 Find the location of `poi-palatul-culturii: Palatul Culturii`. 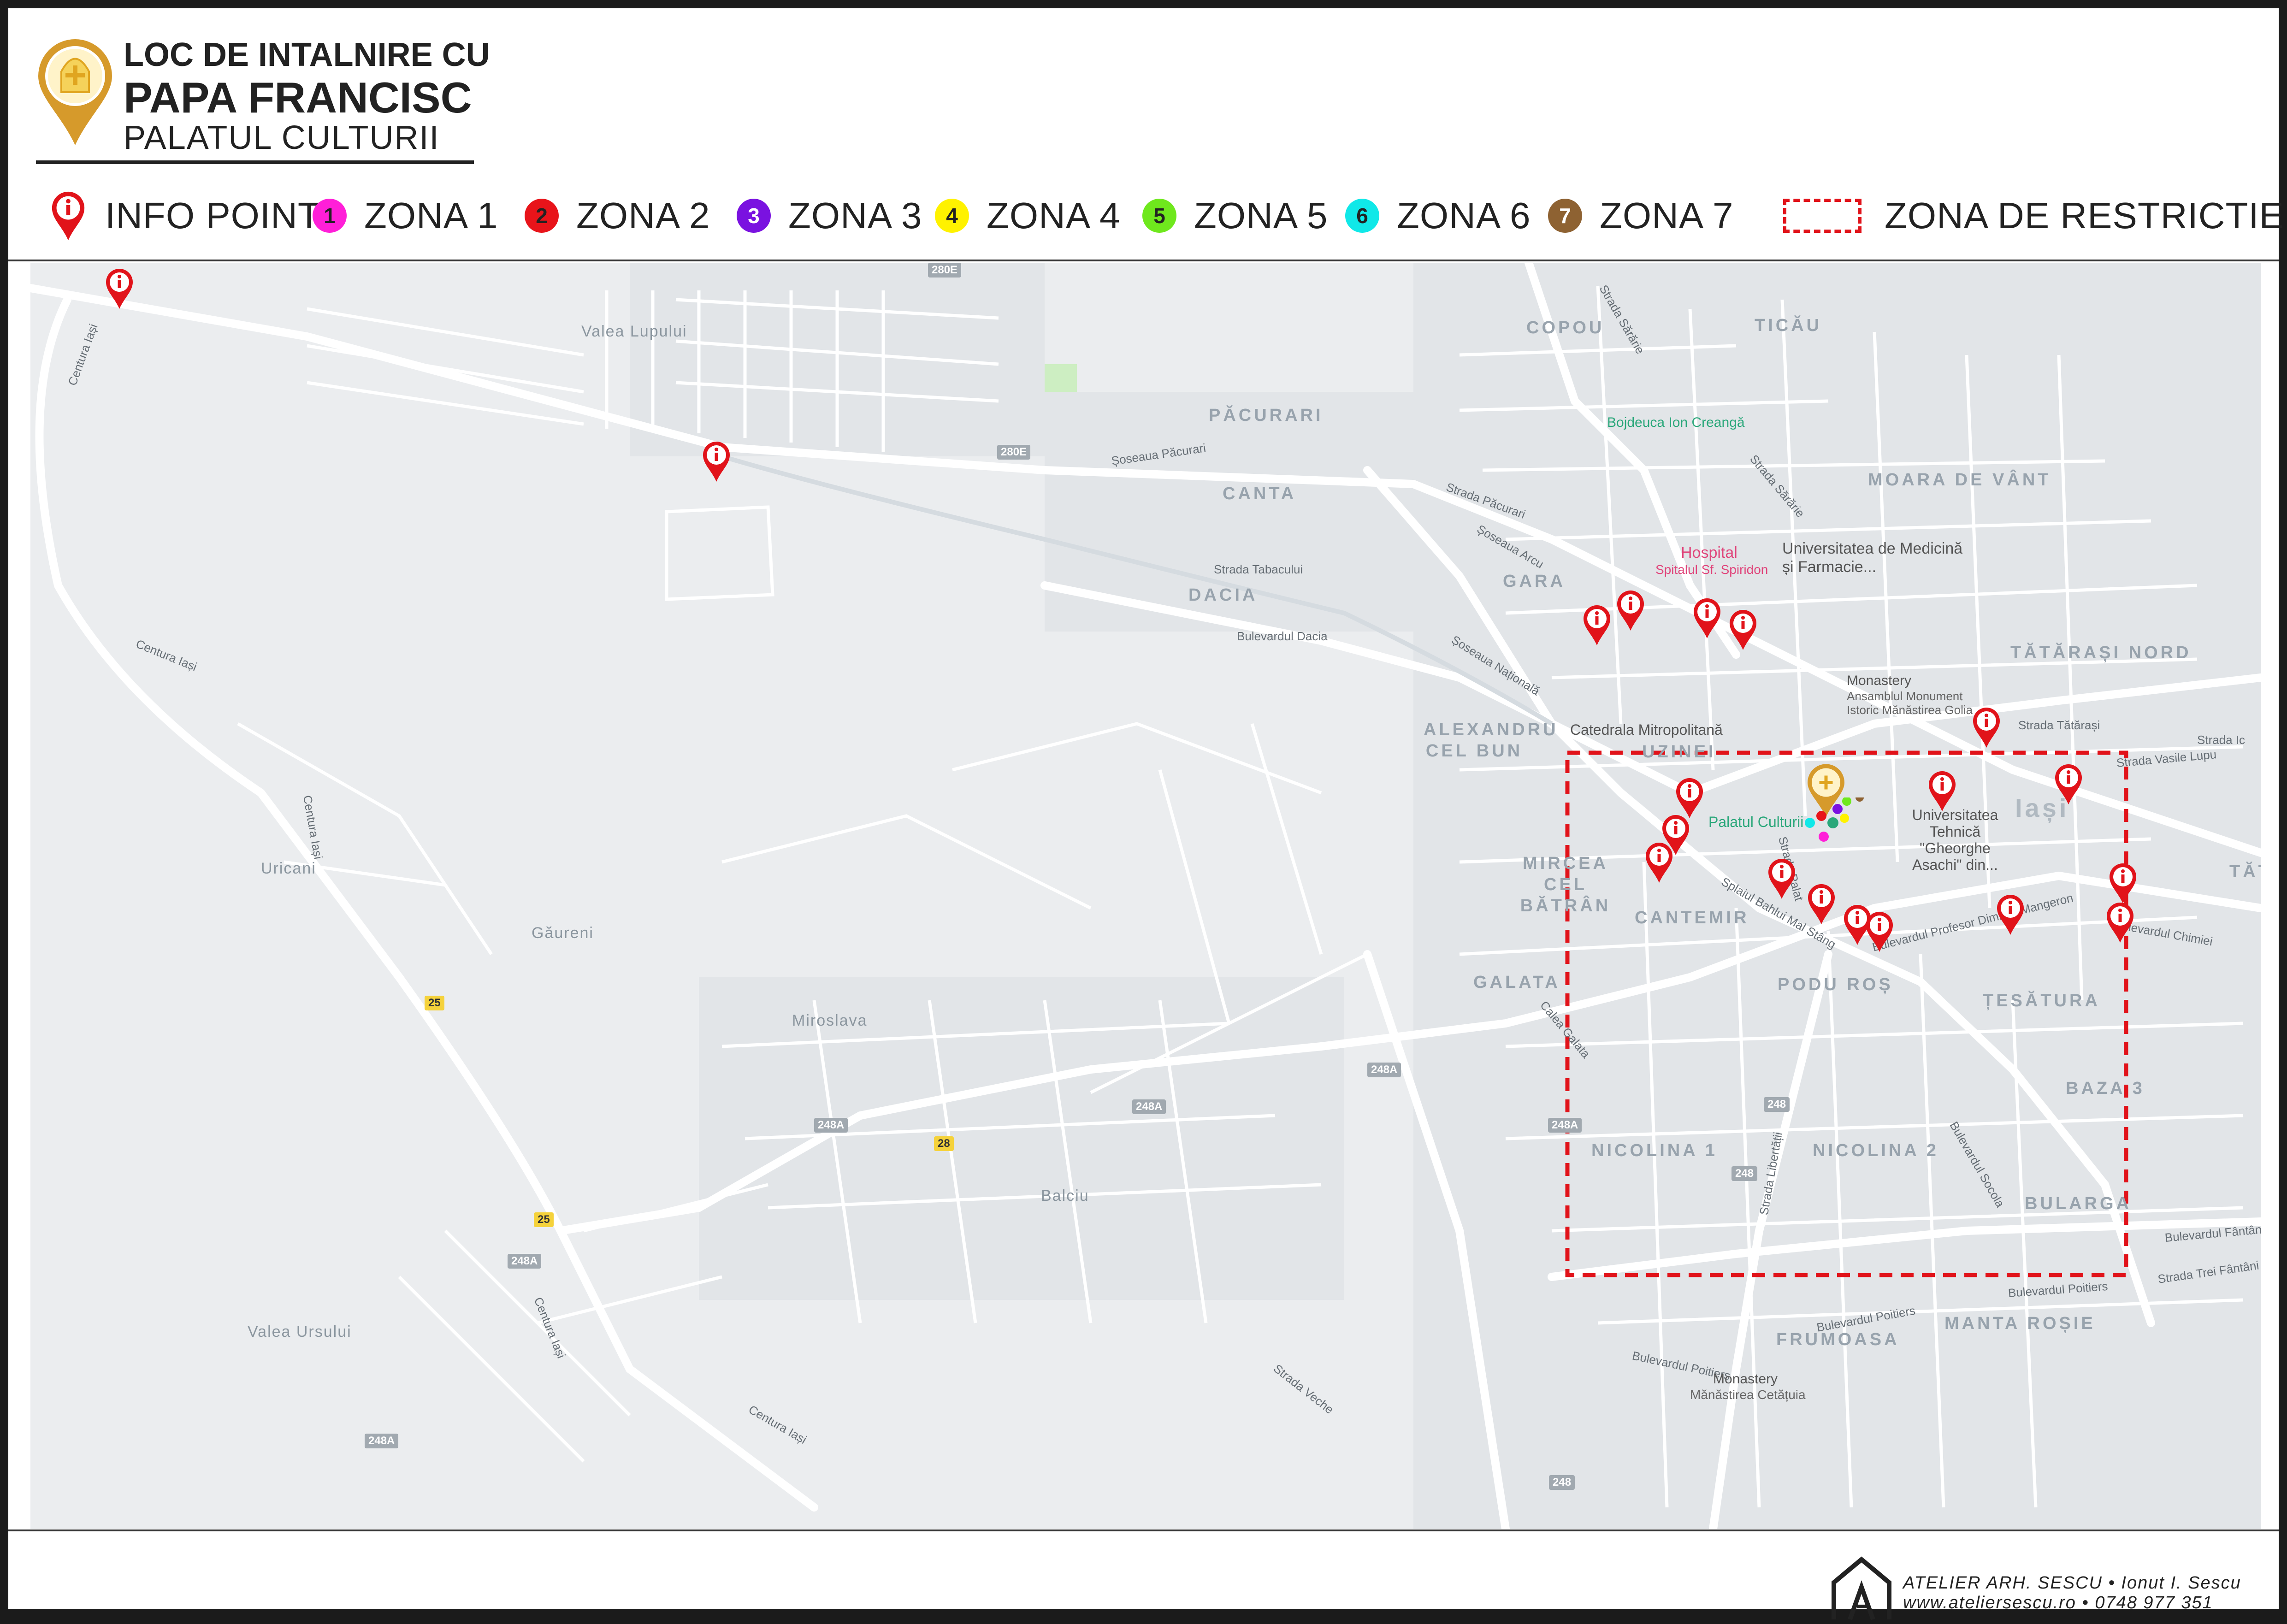

poi-palatul-culturii: Palatul Culturii is located at coordinates (1755, 822).